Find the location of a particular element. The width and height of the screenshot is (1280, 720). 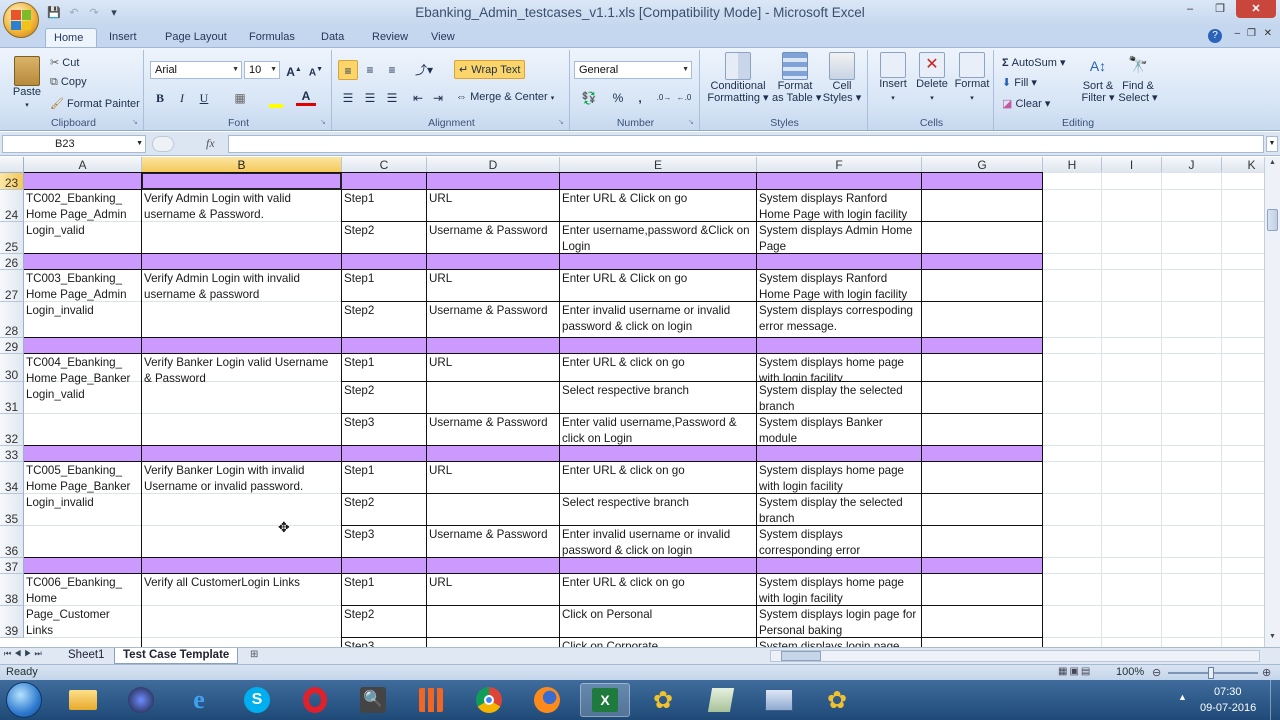

decrease-decimal-icon: ←.0 is located at coordinates (684, 98).